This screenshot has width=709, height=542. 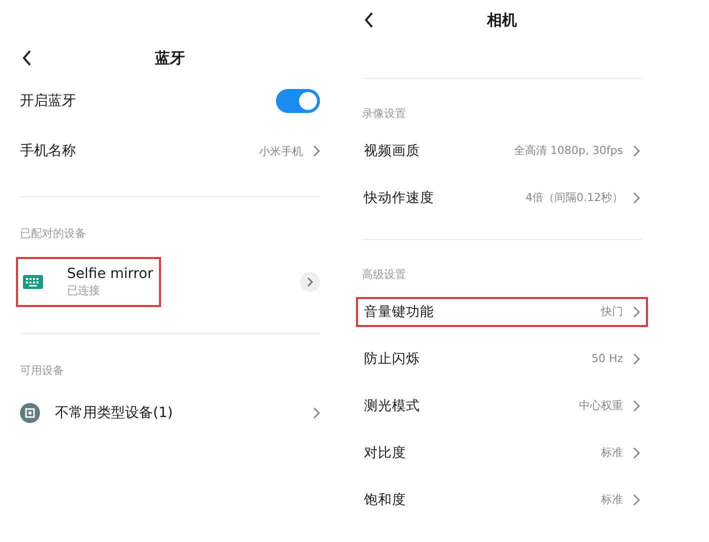 I want to click on screen-title: 蓝牙, so click(x=170, y=58).